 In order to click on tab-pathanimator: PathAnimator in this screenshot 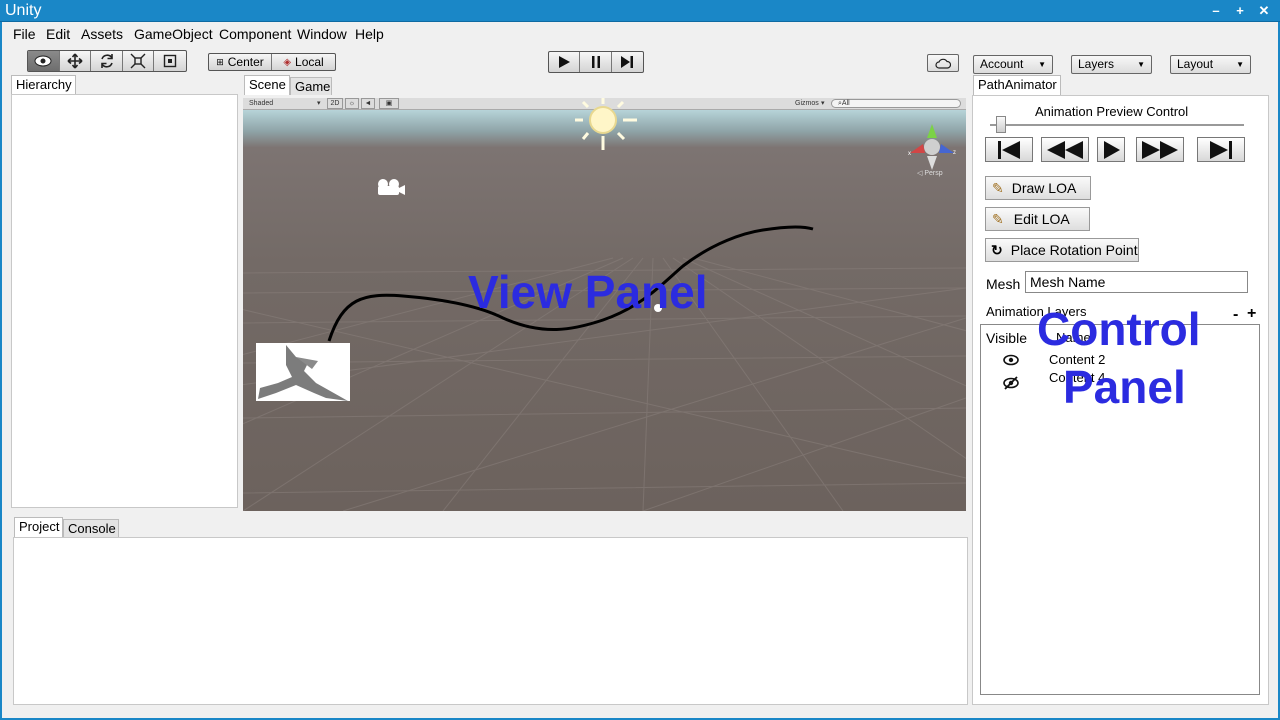, I will do `click(1017, 85)`.